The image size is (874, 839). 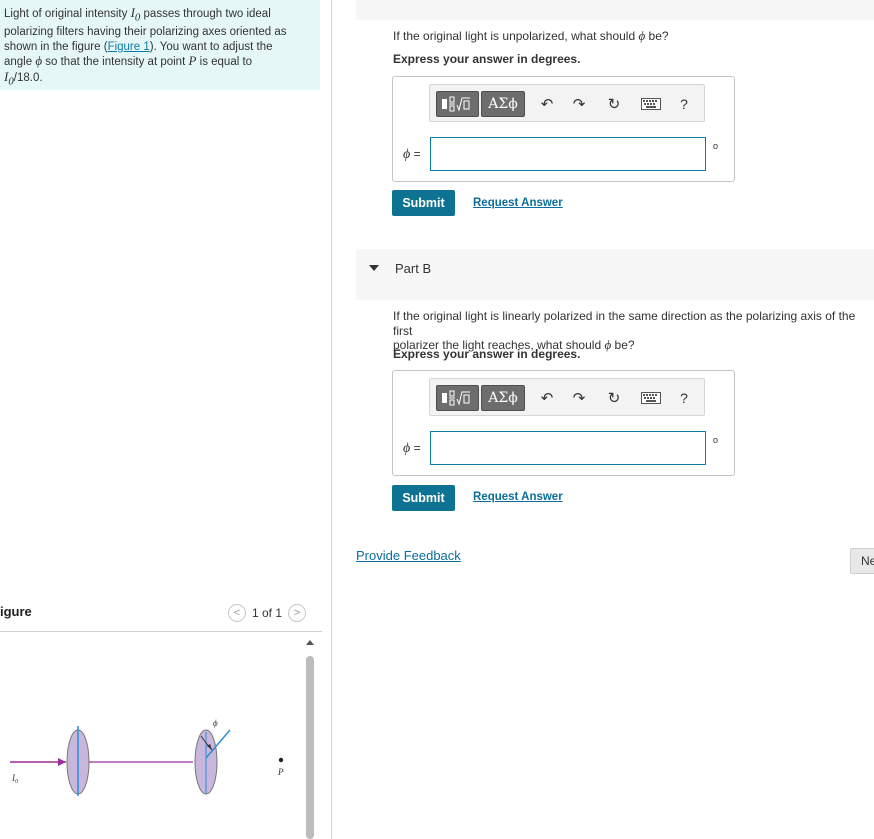 I want to click on part-b-title: Part B, so click(x=413, y=268).